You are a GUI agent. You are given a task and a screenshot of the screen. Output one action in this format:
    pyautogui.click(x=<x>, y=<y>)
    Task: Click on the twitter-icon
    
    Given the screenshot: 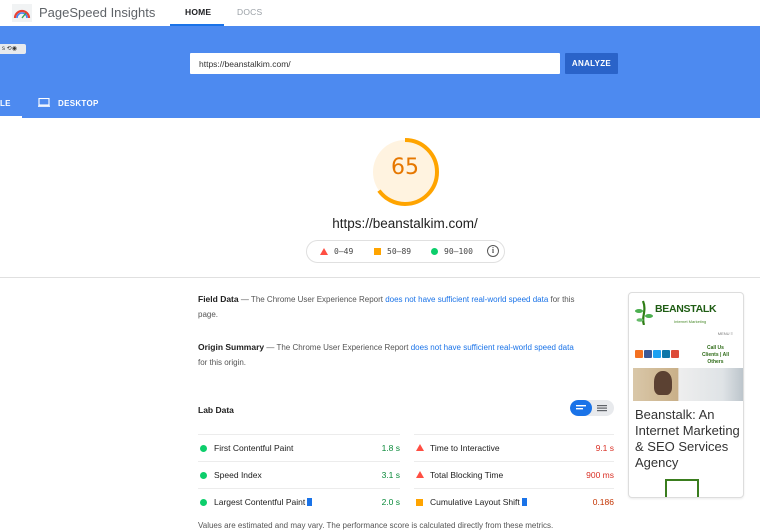 What is the action you would take?
    pyautogui.click(x=657, y=354)
    